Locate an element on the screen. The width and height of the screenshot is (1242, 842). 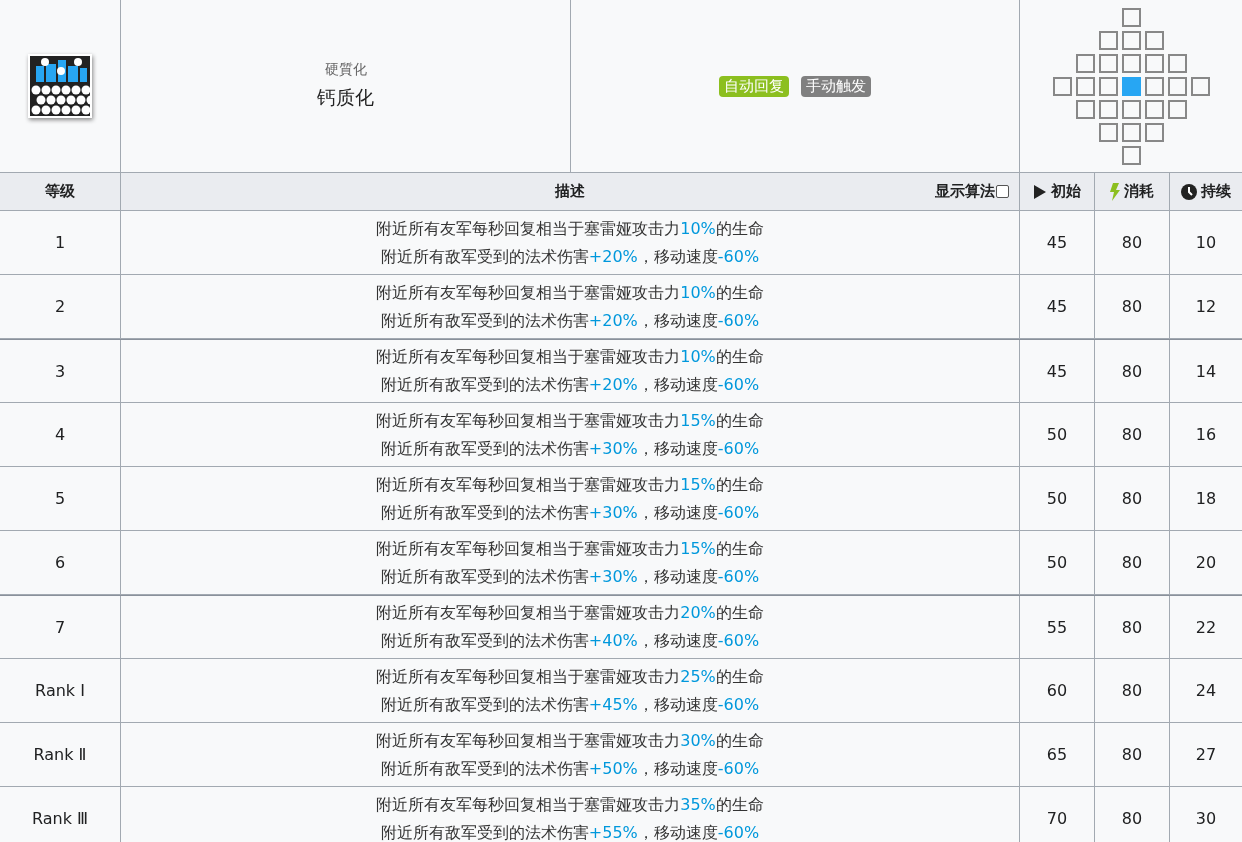
duration-value: 27 is located at coordinates (1206, 754).